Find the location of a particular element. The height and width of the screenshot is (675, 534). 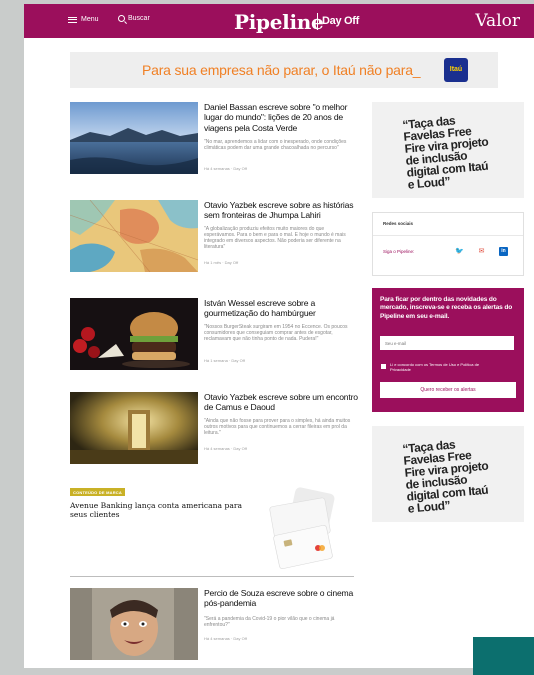

linkedin-icon: in is located at coordinates (503, 251).